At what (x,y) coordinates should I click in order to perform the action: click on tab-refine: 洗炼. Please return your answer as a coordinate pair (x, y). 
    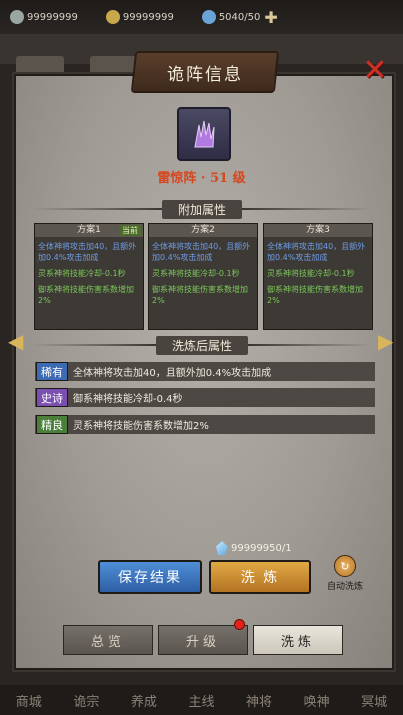
    Looking at the image, I should click on (298, 640).